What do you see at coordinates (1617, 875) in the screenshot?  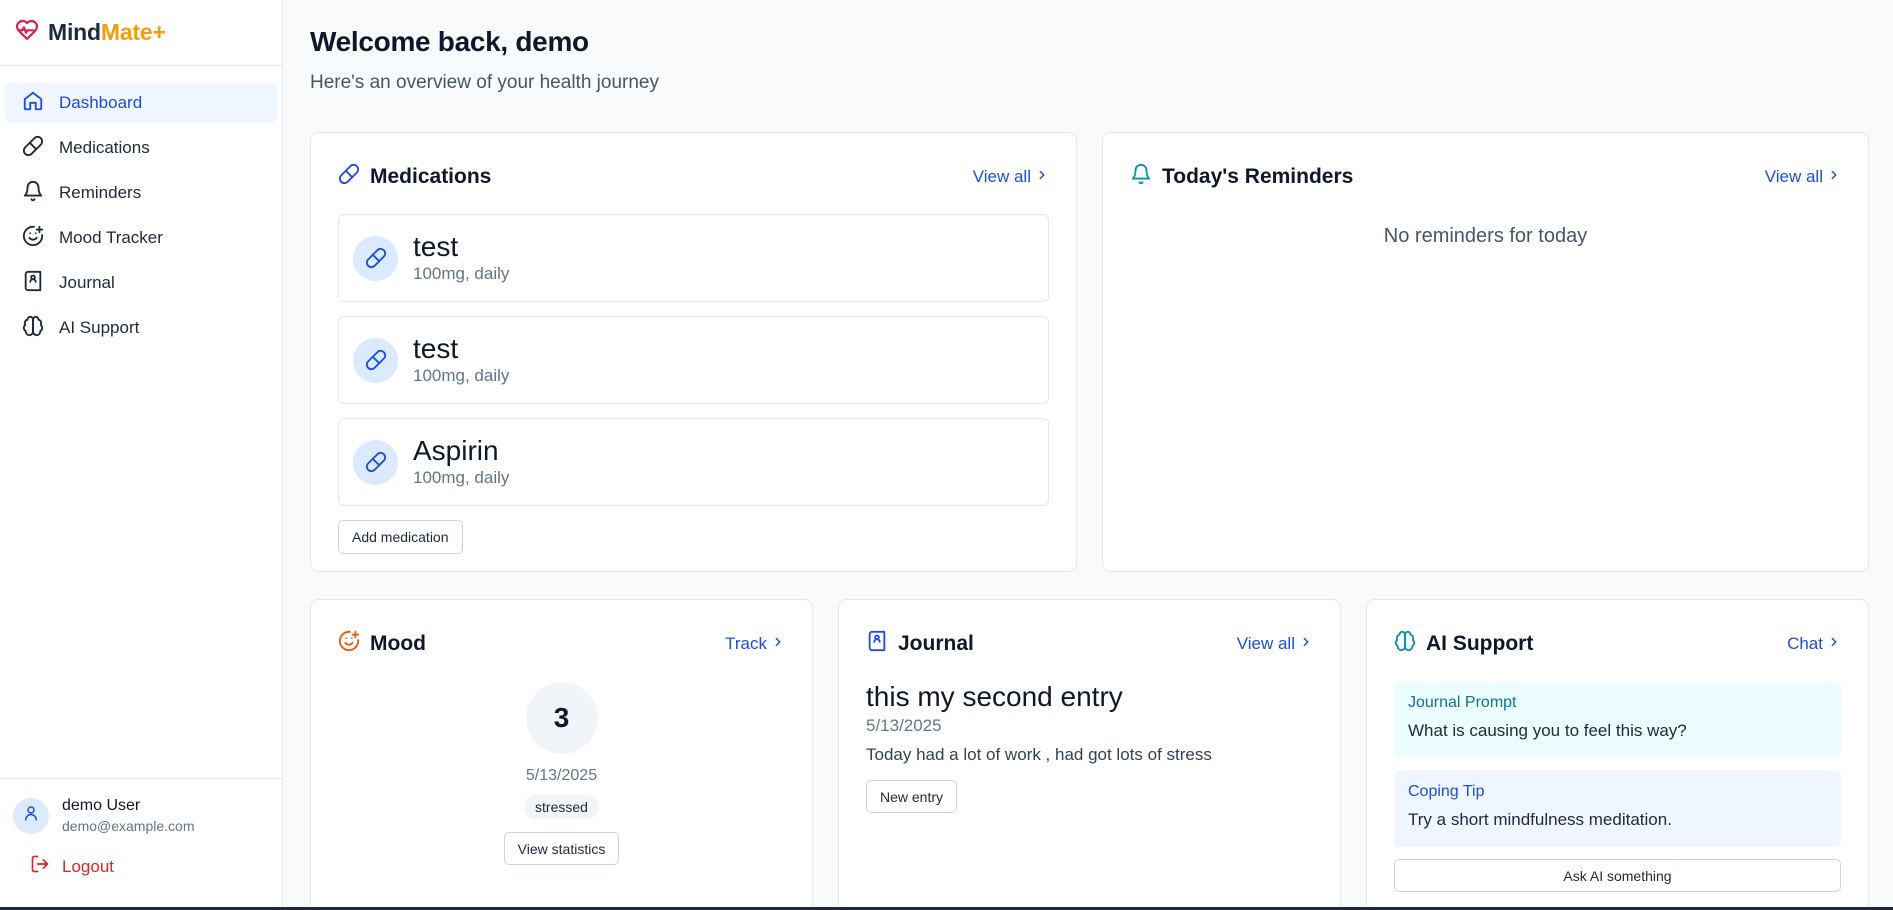 I see `ask-ai-button: Ask AI something` at bounding box center [1617, 875].